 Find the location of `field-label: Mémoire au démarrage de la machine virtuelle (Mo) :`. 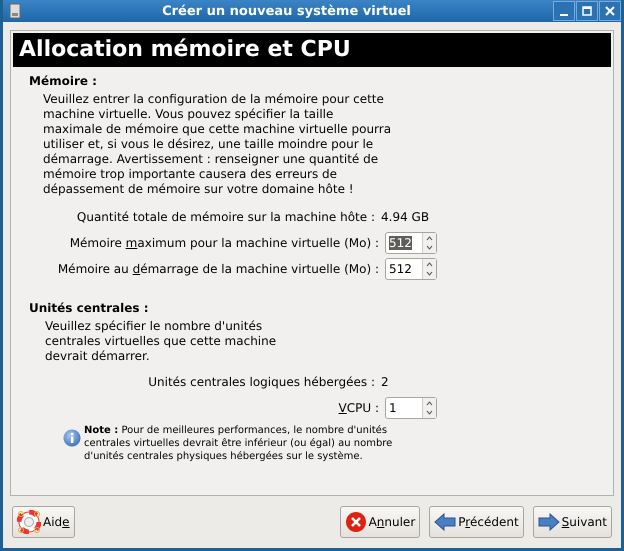

field-label: Mémoire au démarrage de la machine virtuelle (Mo) : is located at coordinates (218, 269).